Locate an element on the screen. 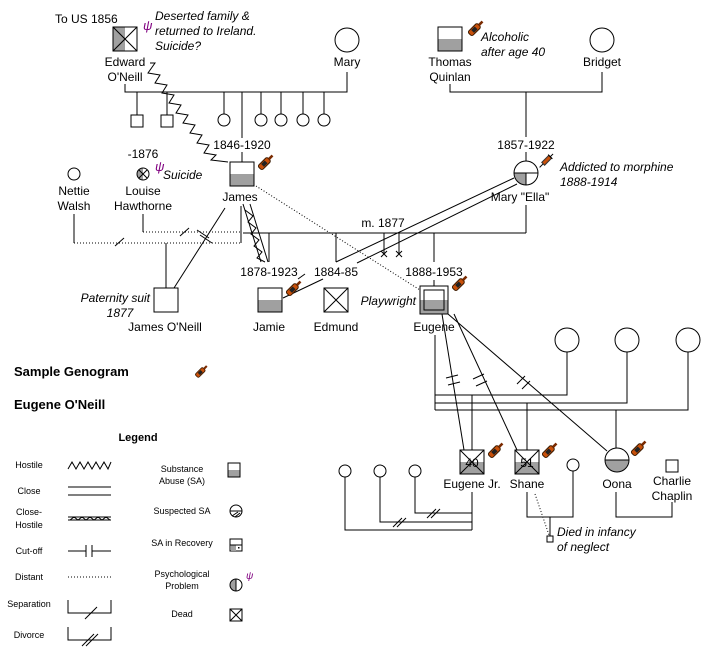  legend-label: Divorce is located at coordinates (29, 635).